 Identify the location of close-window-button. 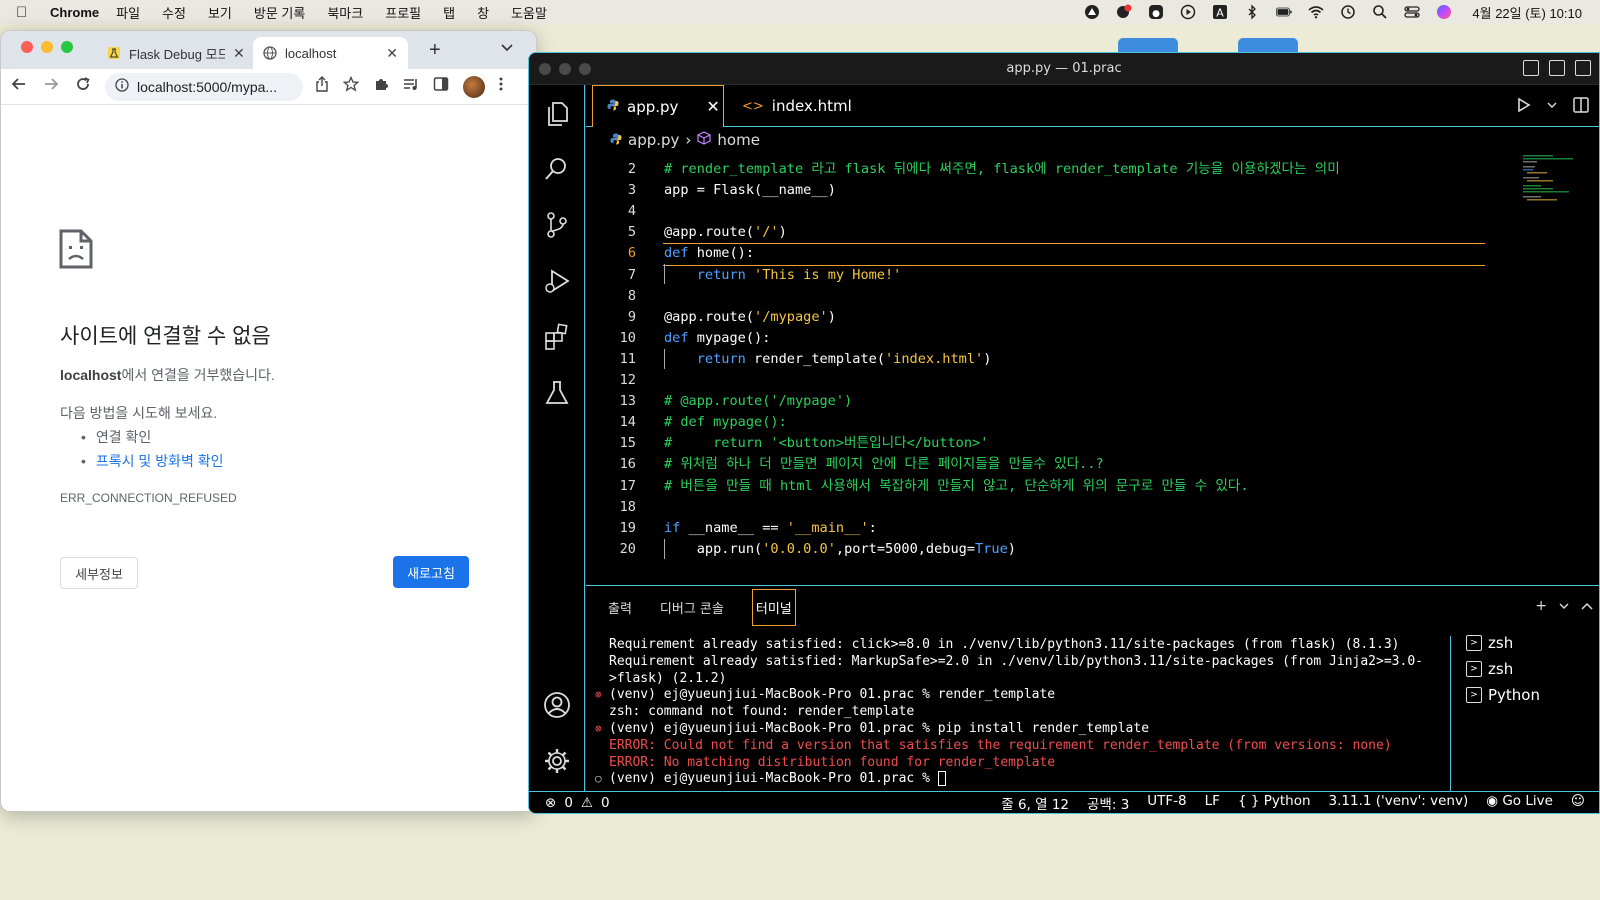
(27, 47).